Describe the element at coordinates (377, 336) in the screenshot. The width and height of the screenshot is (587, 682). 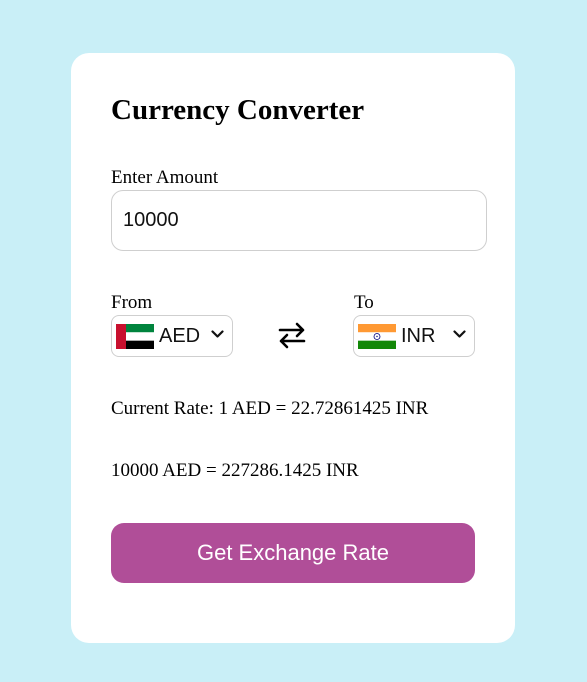
I see `india-flag-icon` at that location.